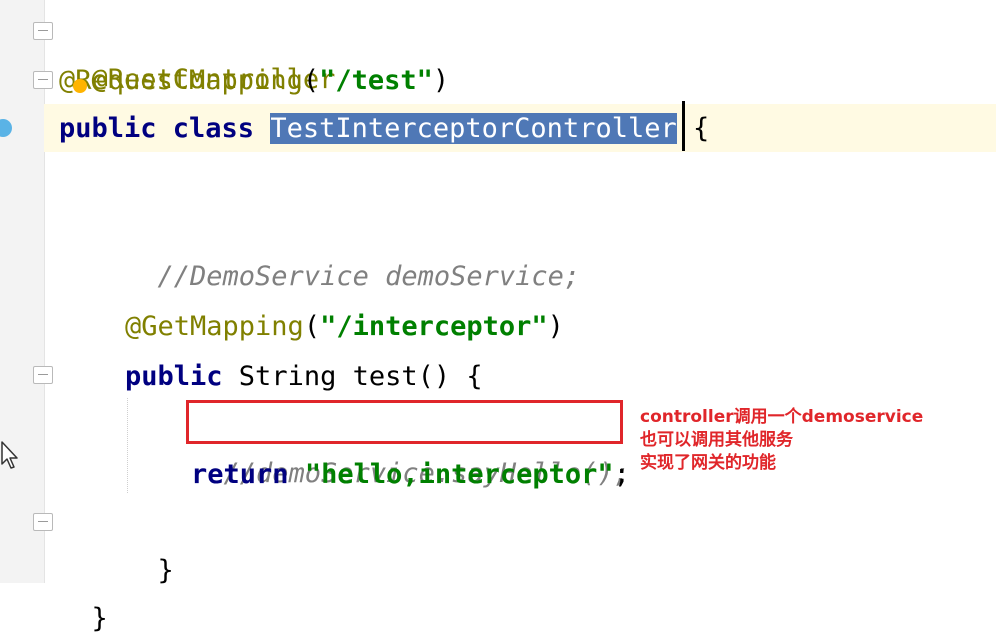 The height and width of the screenshot is (643, 996). I want to click on note-line: 实现了网关的功能, so click(708, 463).